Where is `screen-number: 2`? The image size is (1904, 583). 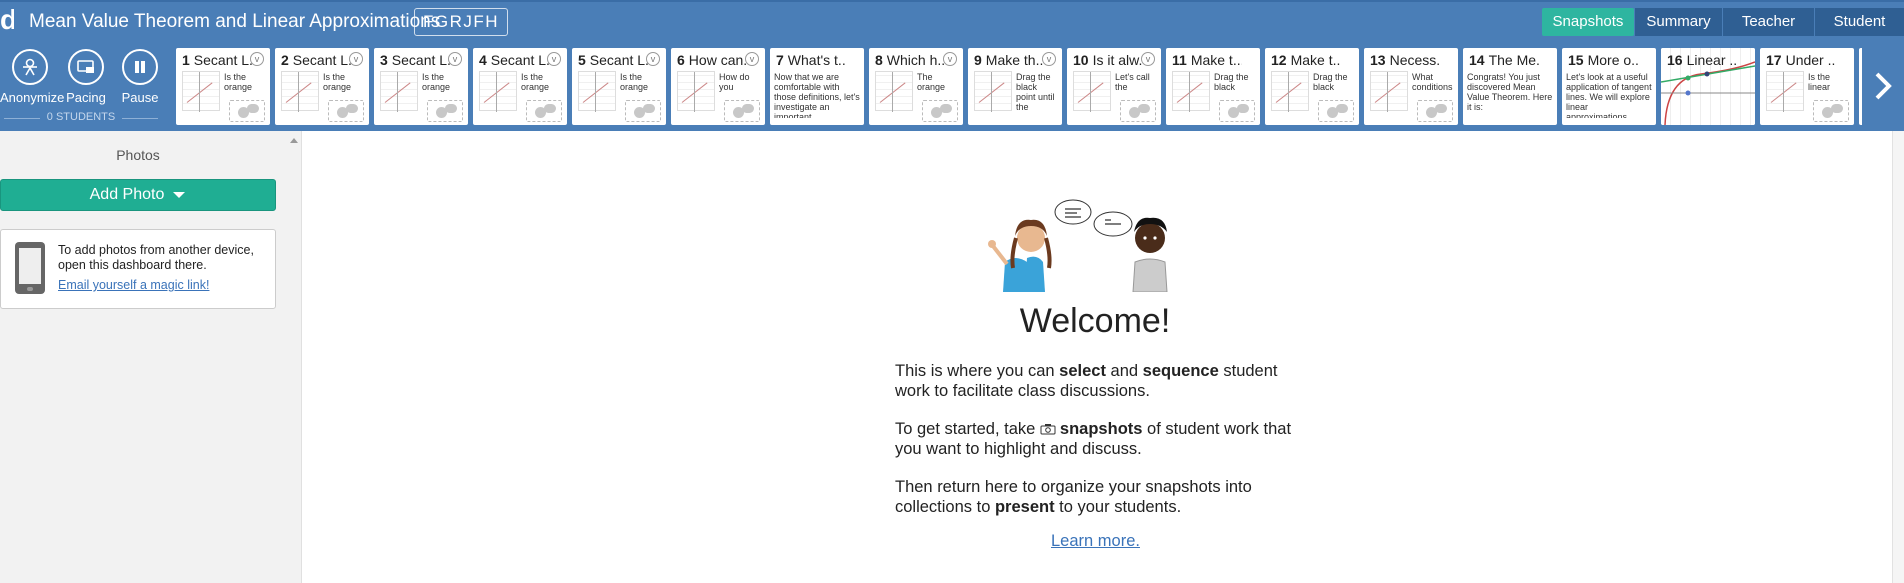
screen-number: 2 is located at coordinates (285, 60).